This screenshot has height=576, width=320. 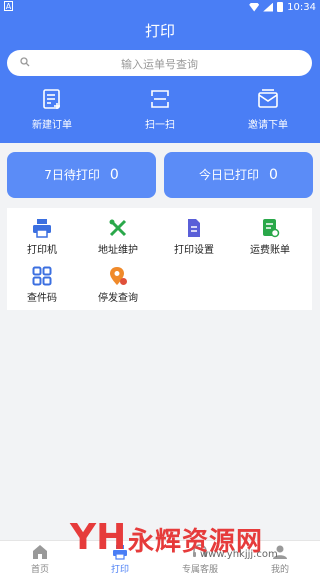 I want to click on print-settings-item: 打印设置, so click(x=194, y=237).